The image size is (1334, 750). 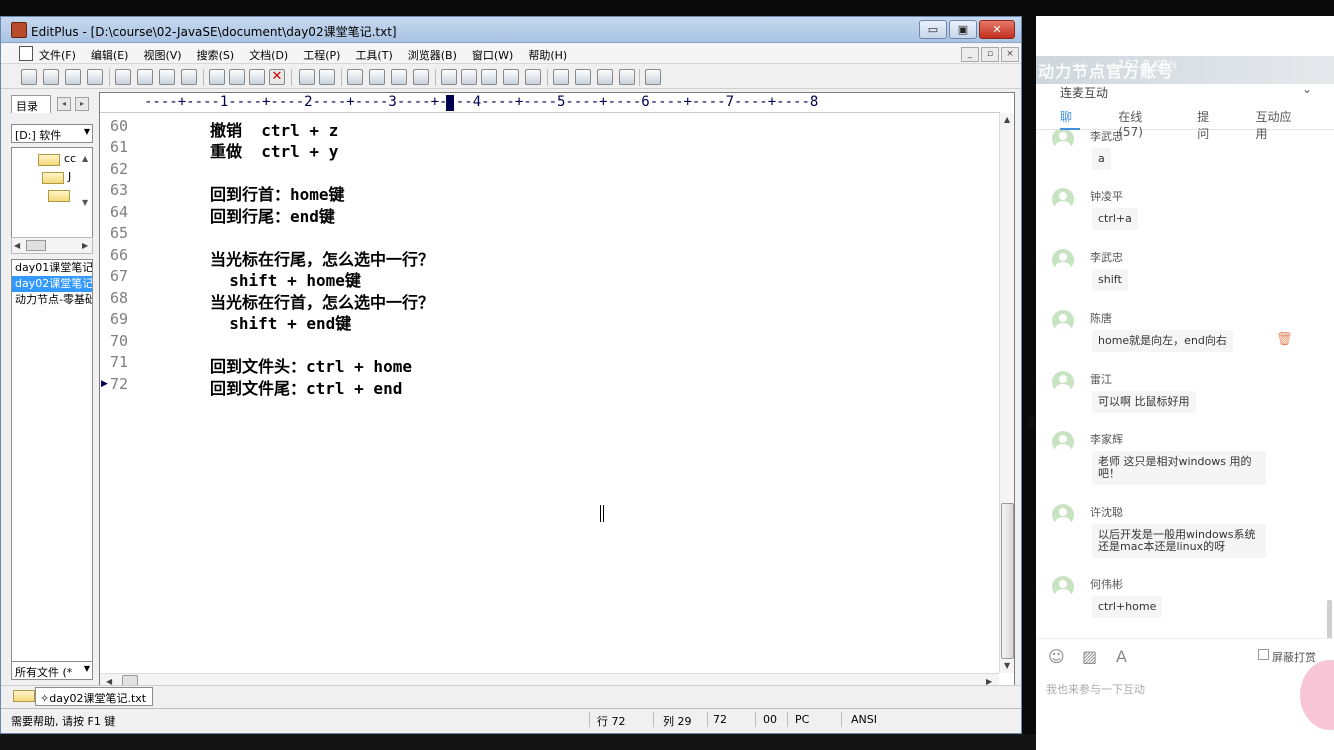 I want to click on decorative-dot, so click(x=1031, y=422).